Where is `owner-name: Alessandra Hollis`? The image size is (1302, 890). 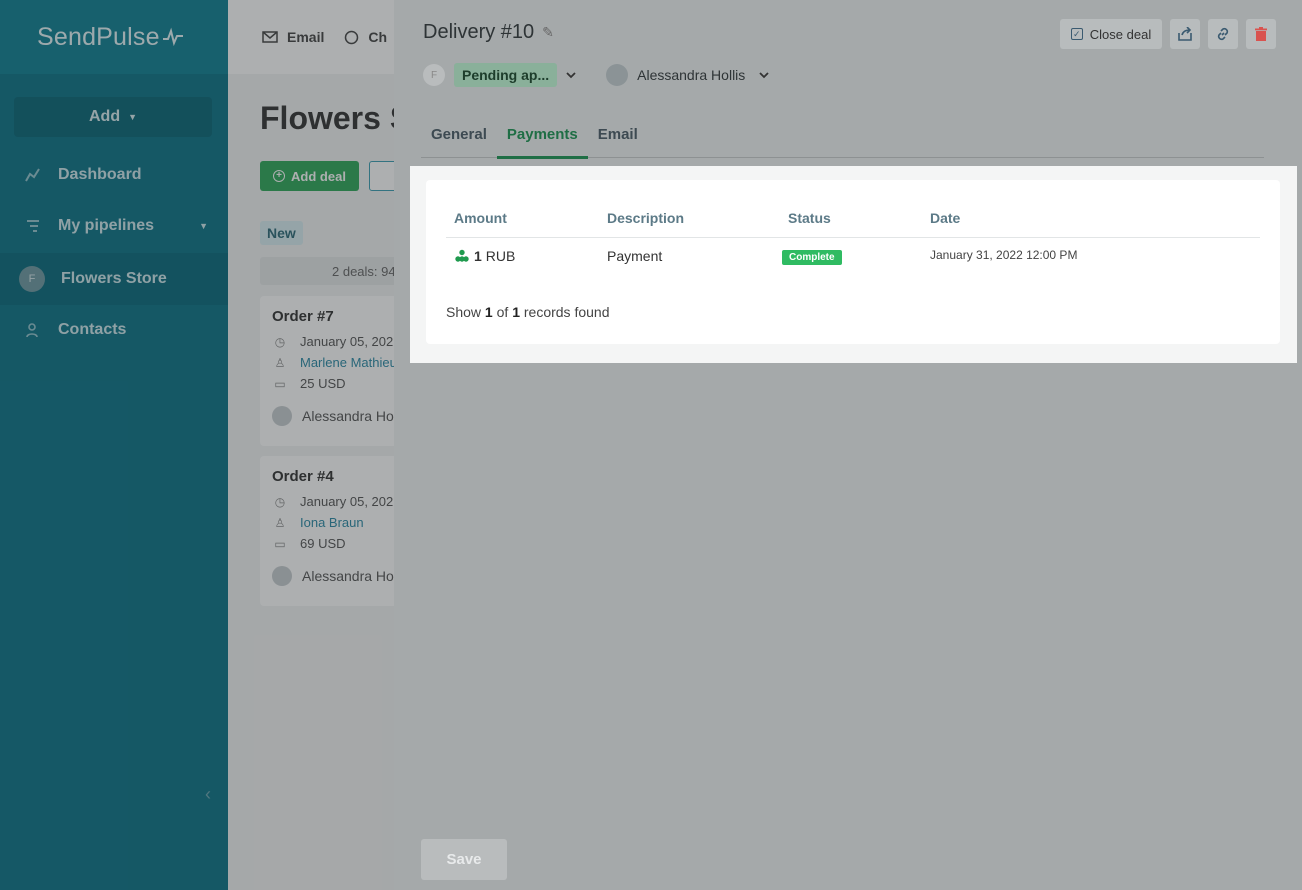
owner-name: Alessandra Hollis is located at coordinates (691, 75).